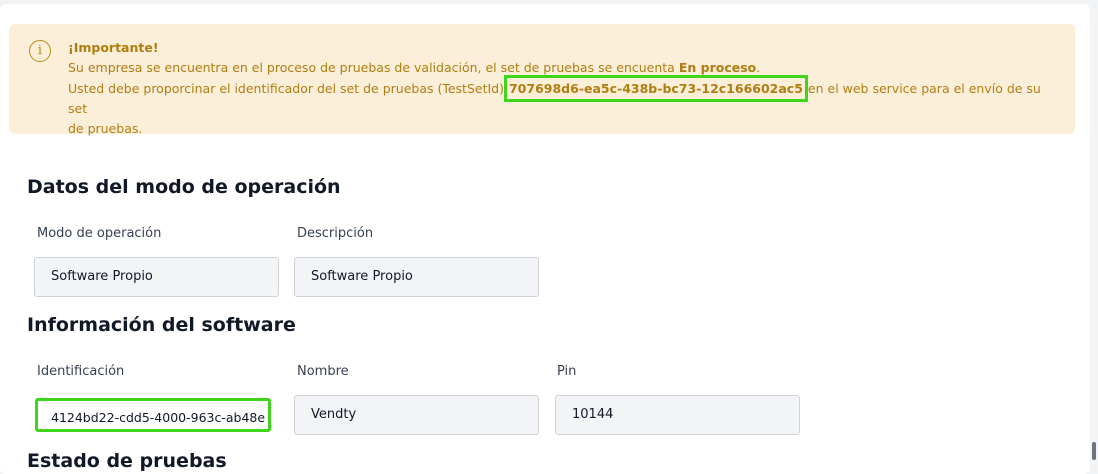 Image resolution: width=1098 pixels, height=474 pixels. I want to click on pin-label: Pin, so click(567, 371).